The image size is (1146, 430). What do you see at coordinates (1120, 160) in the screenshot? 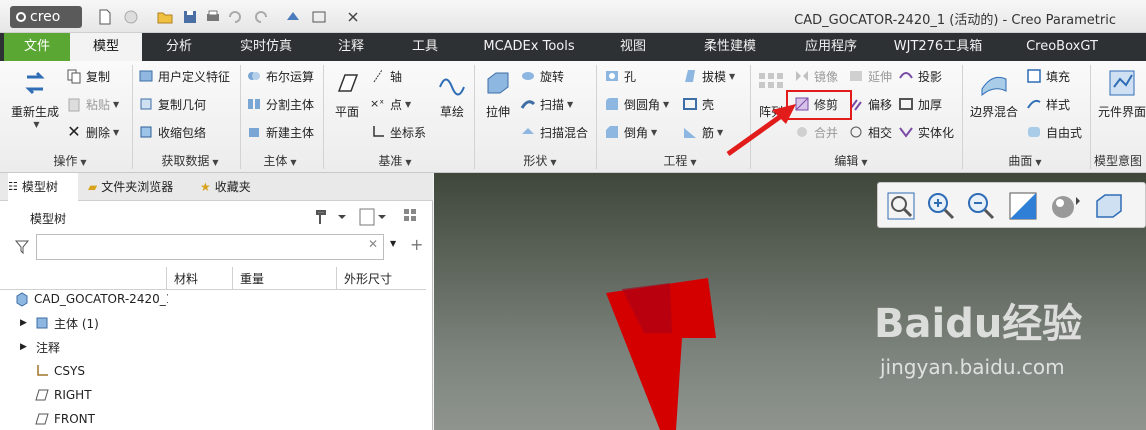
I see `group-model-intent-label: 模型意图` at bounding box center [1120, 160].